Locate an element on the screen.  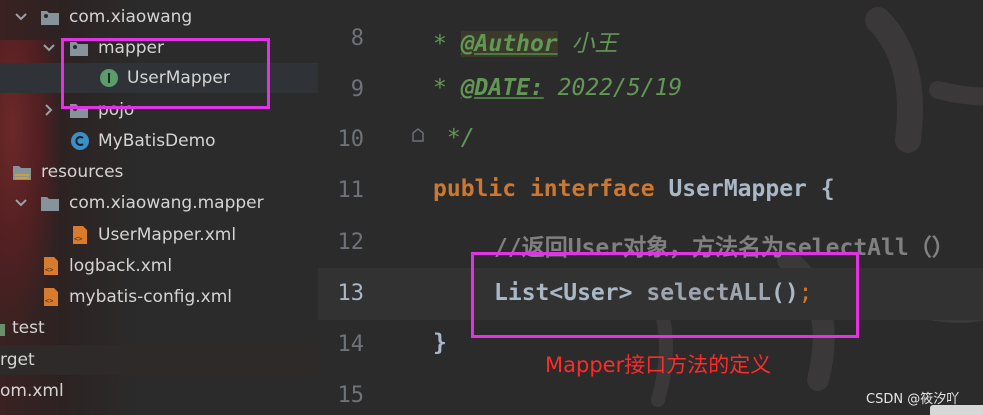
doc-comment-end: */ is located at coordinates (454, 138).